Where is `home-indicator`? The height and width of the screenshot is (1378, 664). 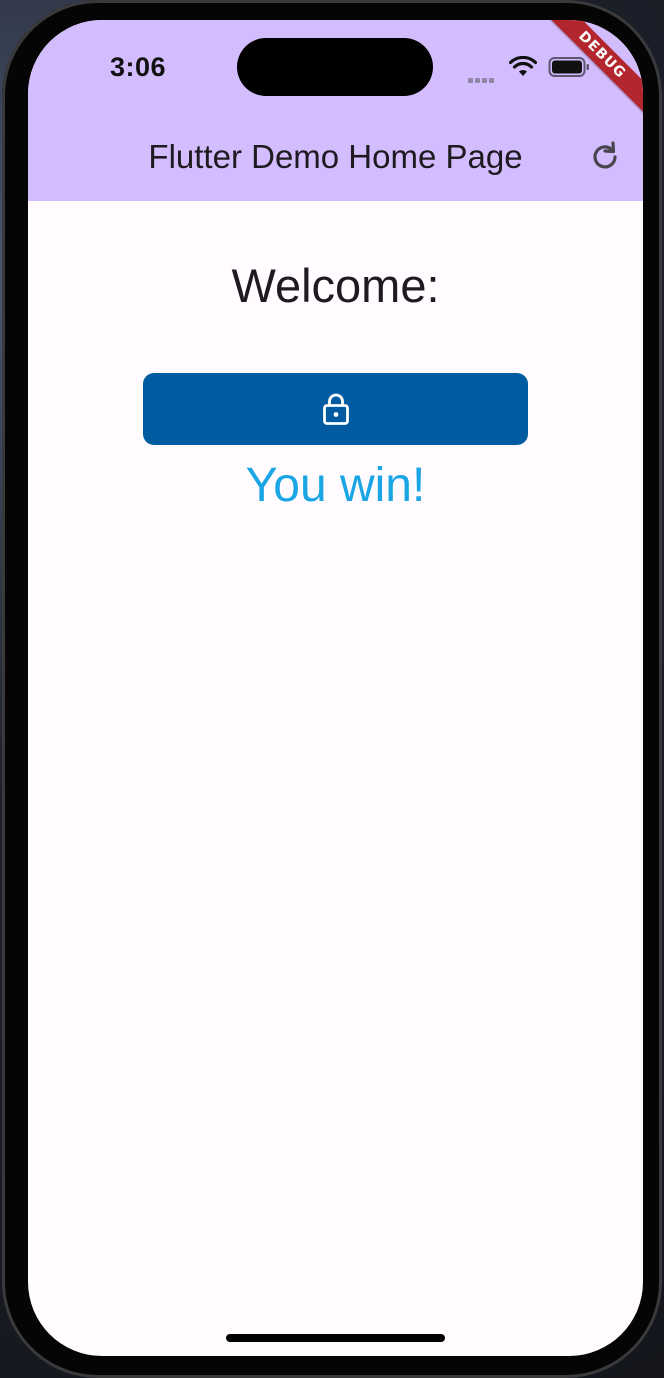
home-indicator is located at coordinates (335, 1338).